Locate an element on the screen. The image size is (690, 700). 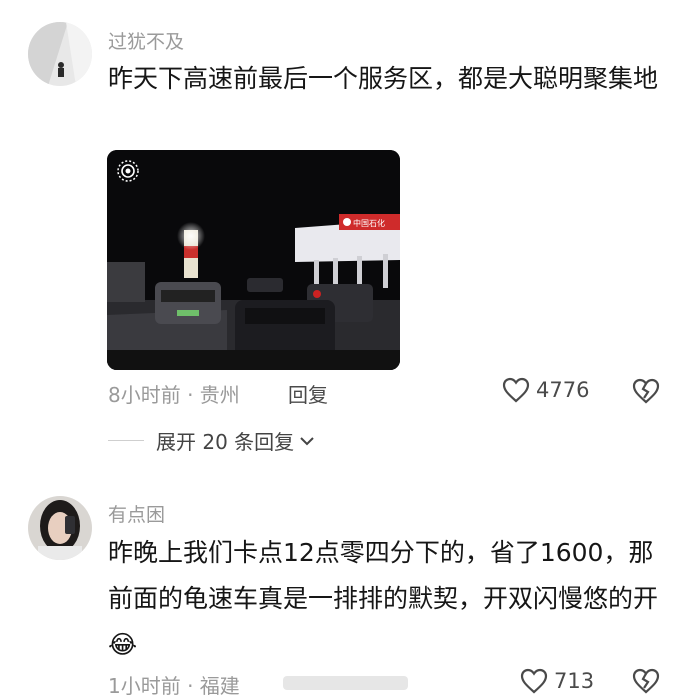
blurred-placeholder is located at coordinates (345, 683).